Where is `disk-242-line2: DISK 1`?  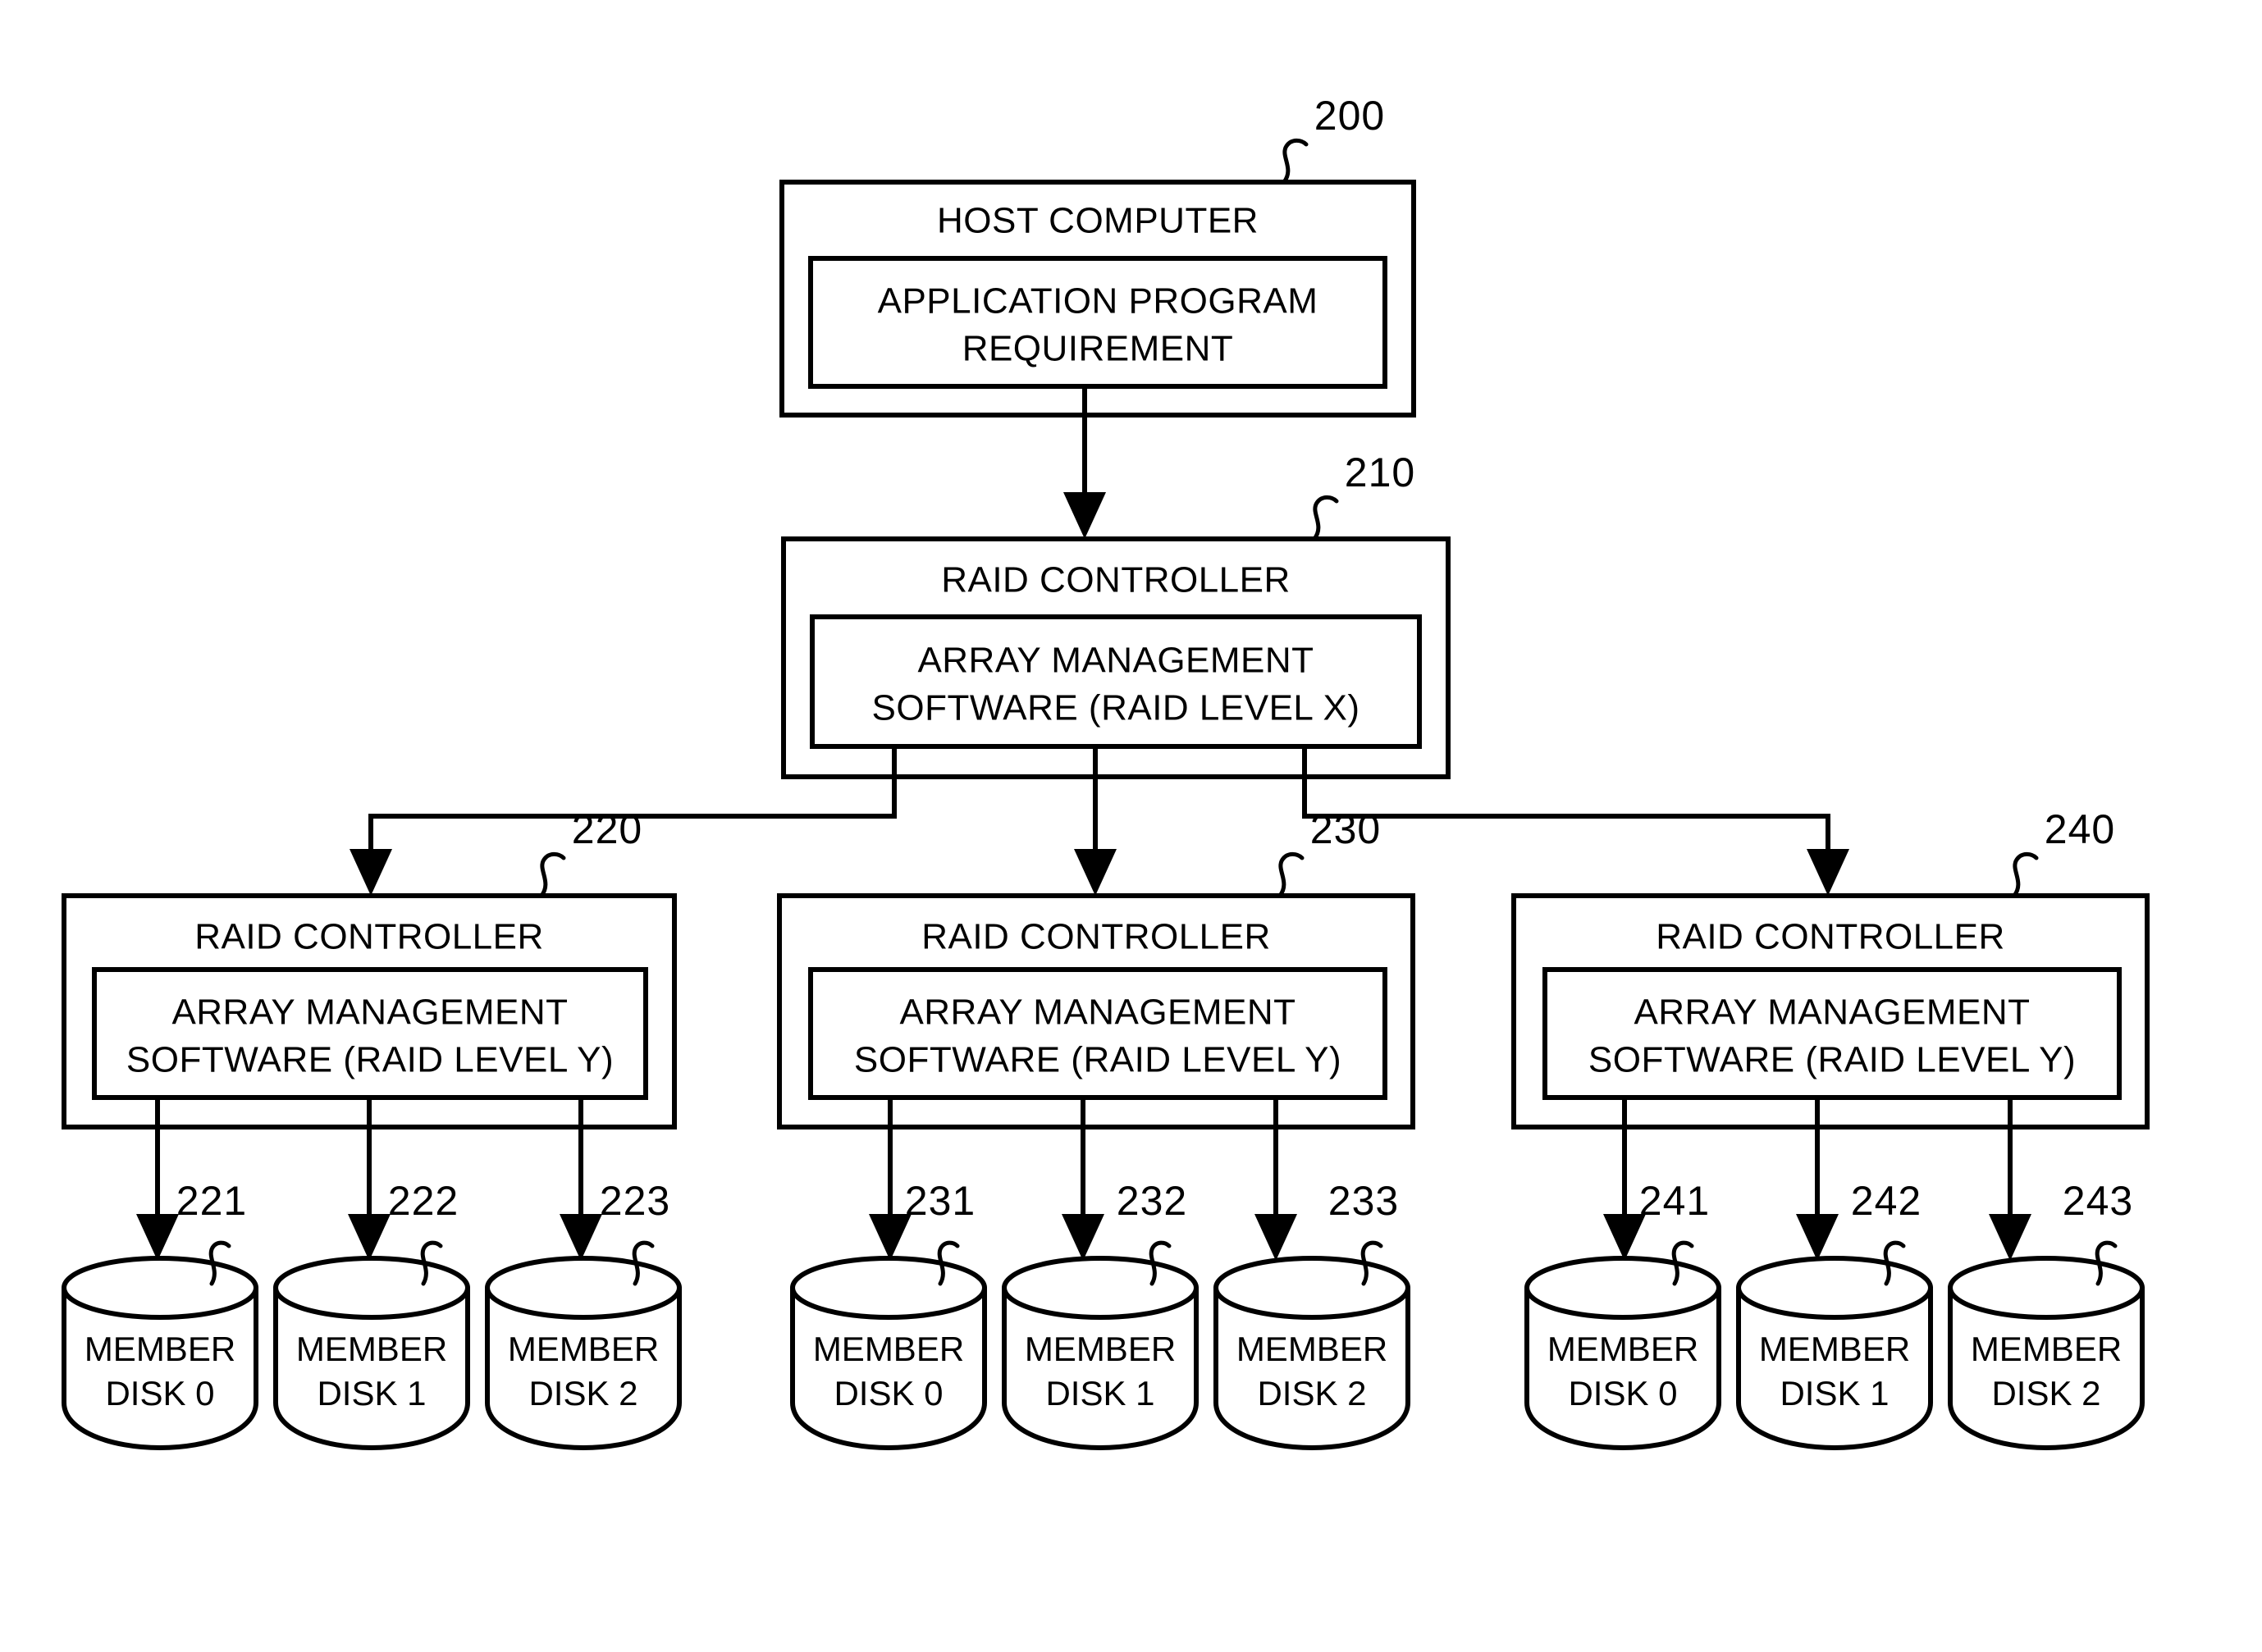 disk-242-line2: DISK 1 is located at coordinates (1834, 1393).